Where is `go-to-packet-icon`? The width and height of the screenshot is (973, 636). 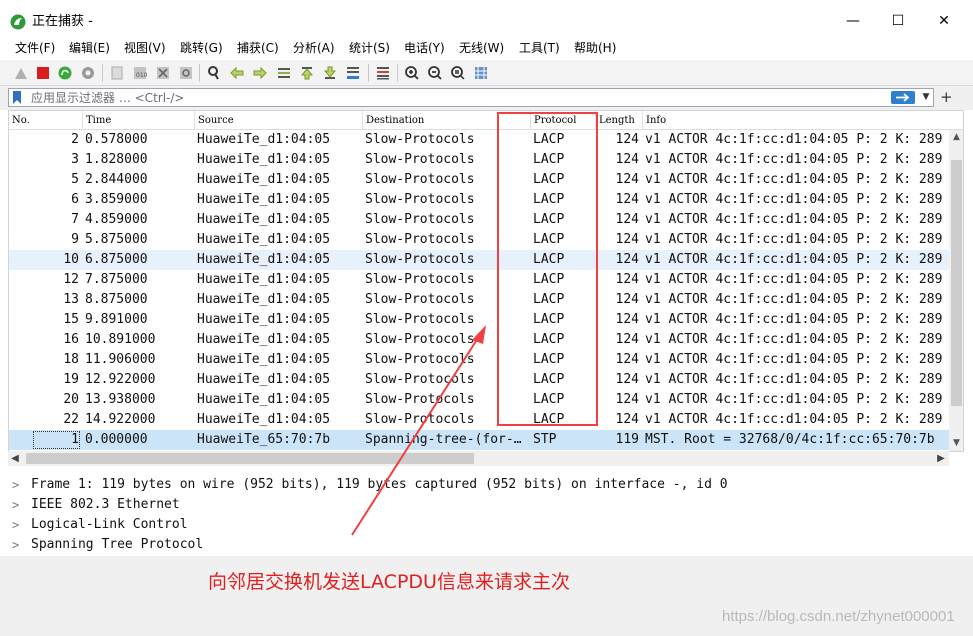
go-to-packet-icon is located at coordinates (284, 73).